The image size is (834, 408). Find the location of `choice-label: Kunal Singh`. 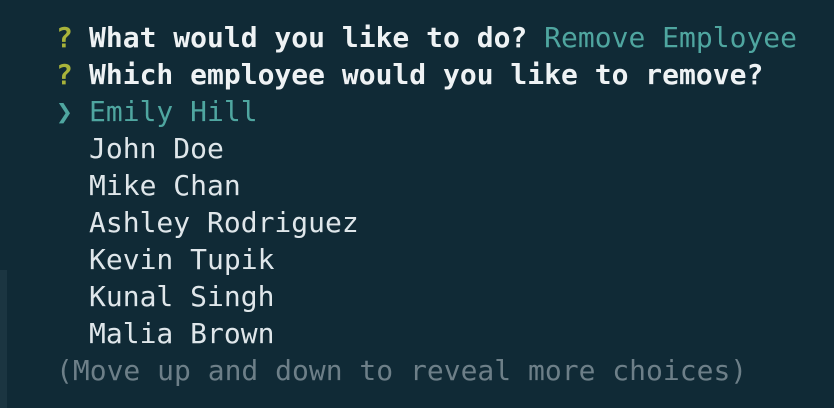

choice-label: Kunal Singh is located at coordinates (182, 296).